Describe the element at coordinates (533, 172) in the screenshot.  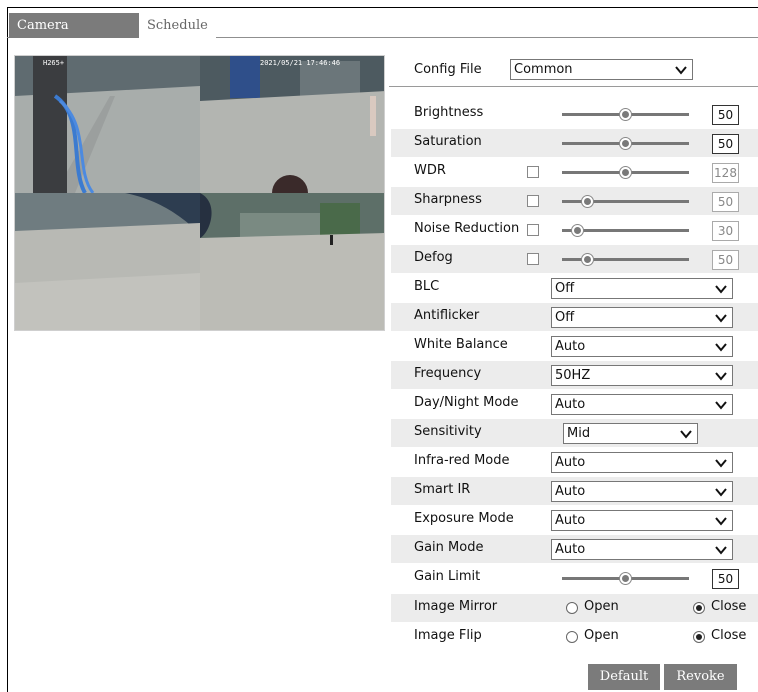
I see `wdr-checkbox` at that location.